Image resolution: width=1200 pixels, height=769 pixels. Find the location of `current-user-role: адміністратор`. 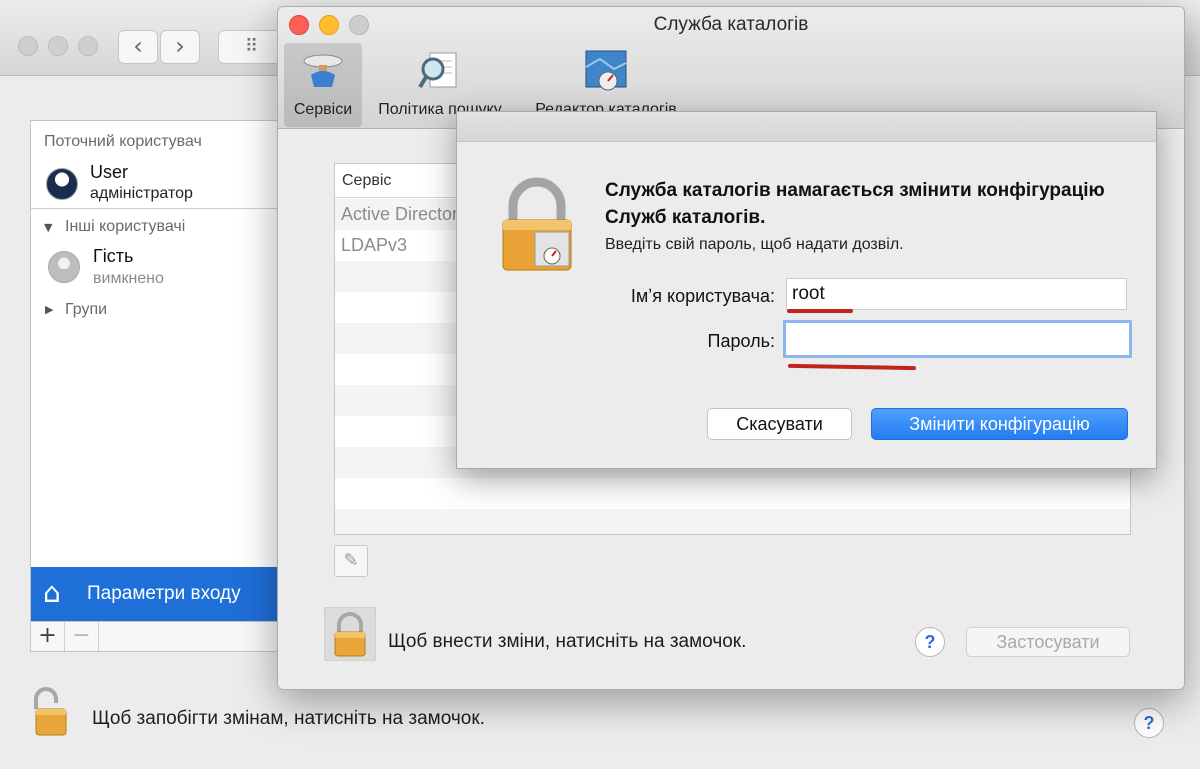

current-user-role: адміністратор is located at coordinates (141, 193).